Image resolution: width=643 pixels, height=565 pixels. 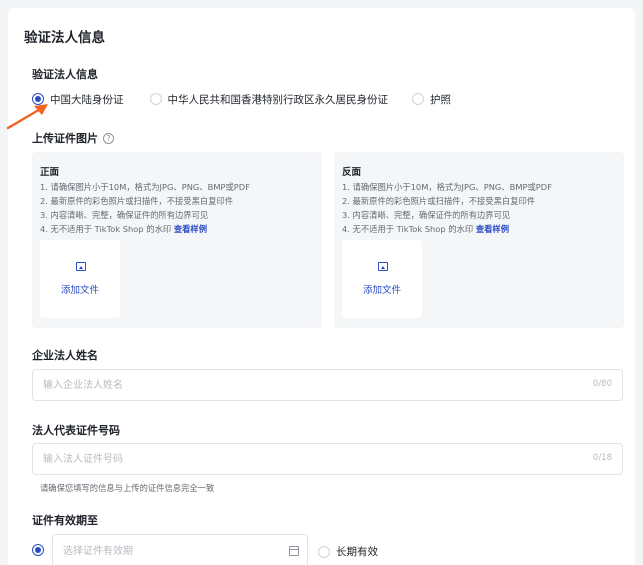 What do you see at coordinates (65, 355) in the screenshot?
I see `legal-name-label: 企业法人姓名` at bounding box center [65, 355].